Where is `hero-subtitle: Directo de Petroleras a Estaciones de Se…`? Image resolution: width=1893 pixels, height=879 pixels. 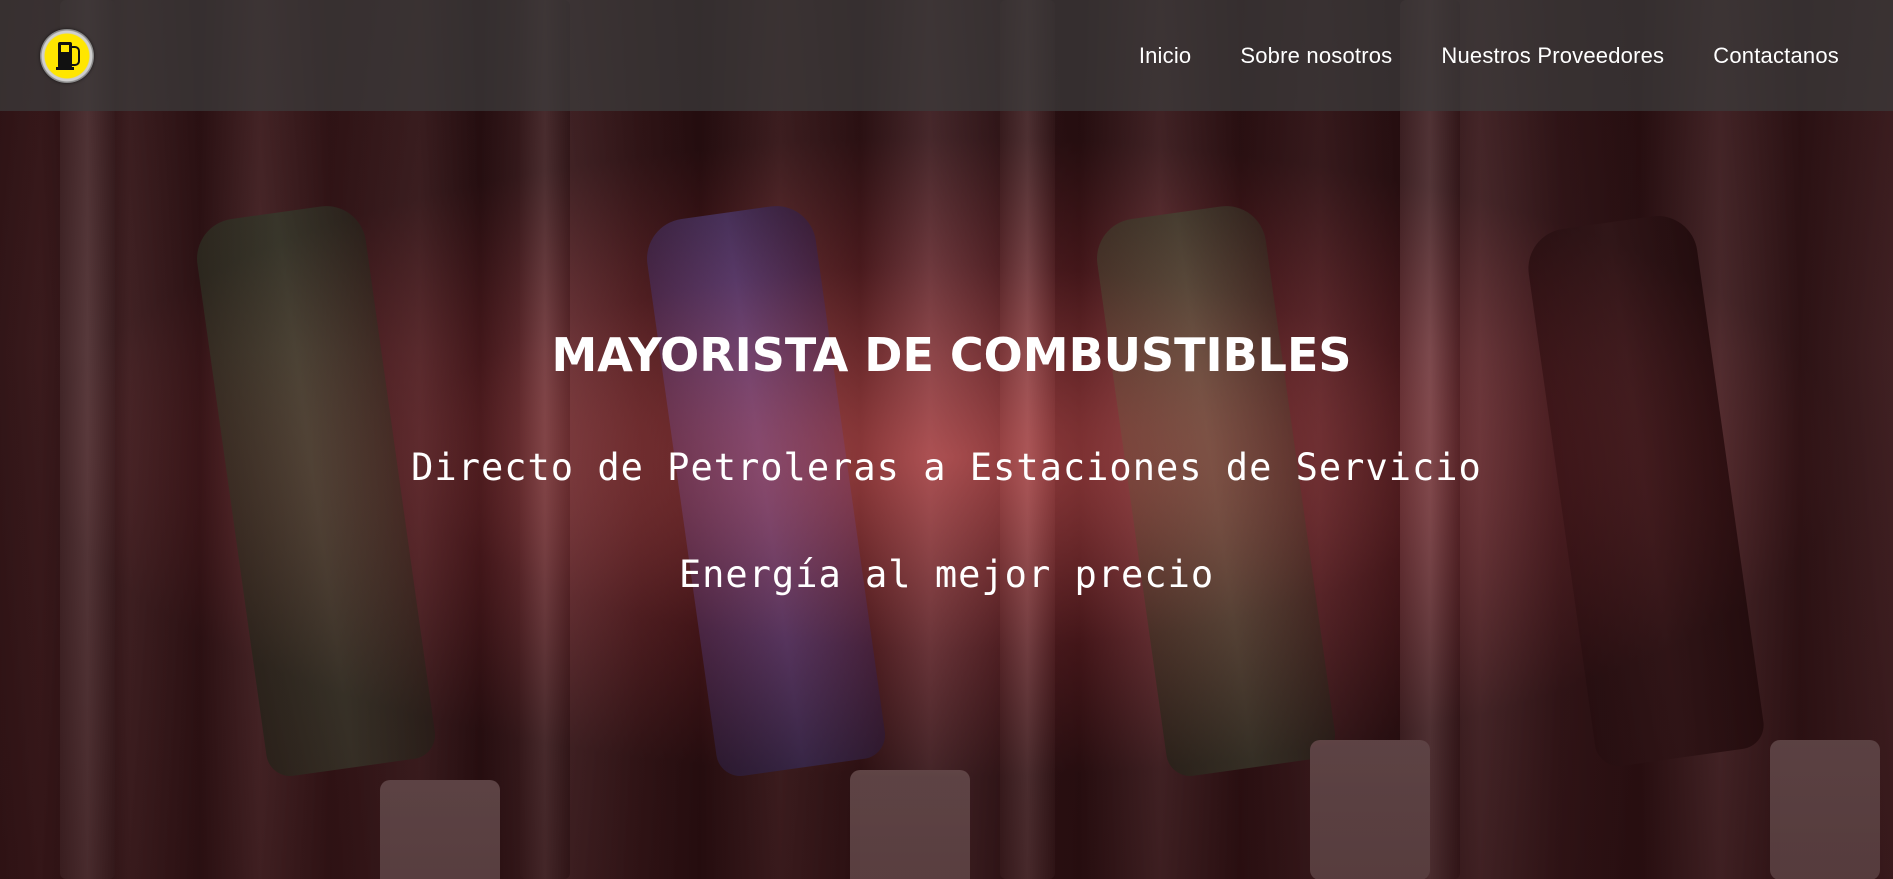 hero-subtitle: Directo de Petroleras a Estaciones de Se… is located at coordinates (946, 467).